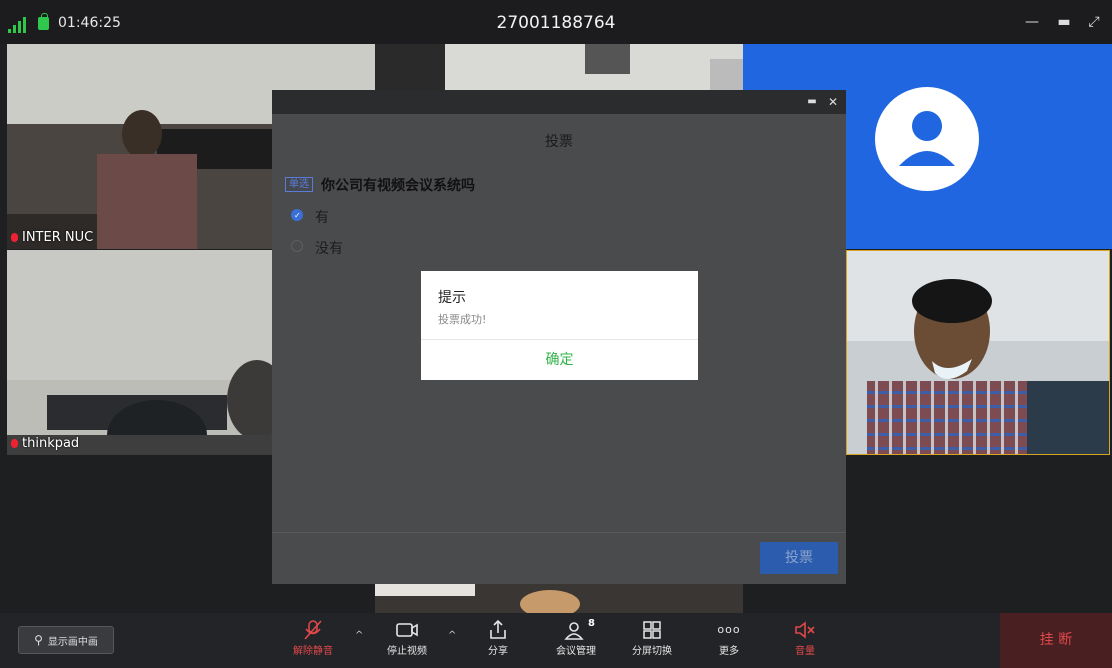 The height and width of the screenshot is (668, 1112). What do you see at coordinates (72, 642) in the screenshot?
I see `picture-in-picture-label: 显示画中画` at bounding box center [72, 642].